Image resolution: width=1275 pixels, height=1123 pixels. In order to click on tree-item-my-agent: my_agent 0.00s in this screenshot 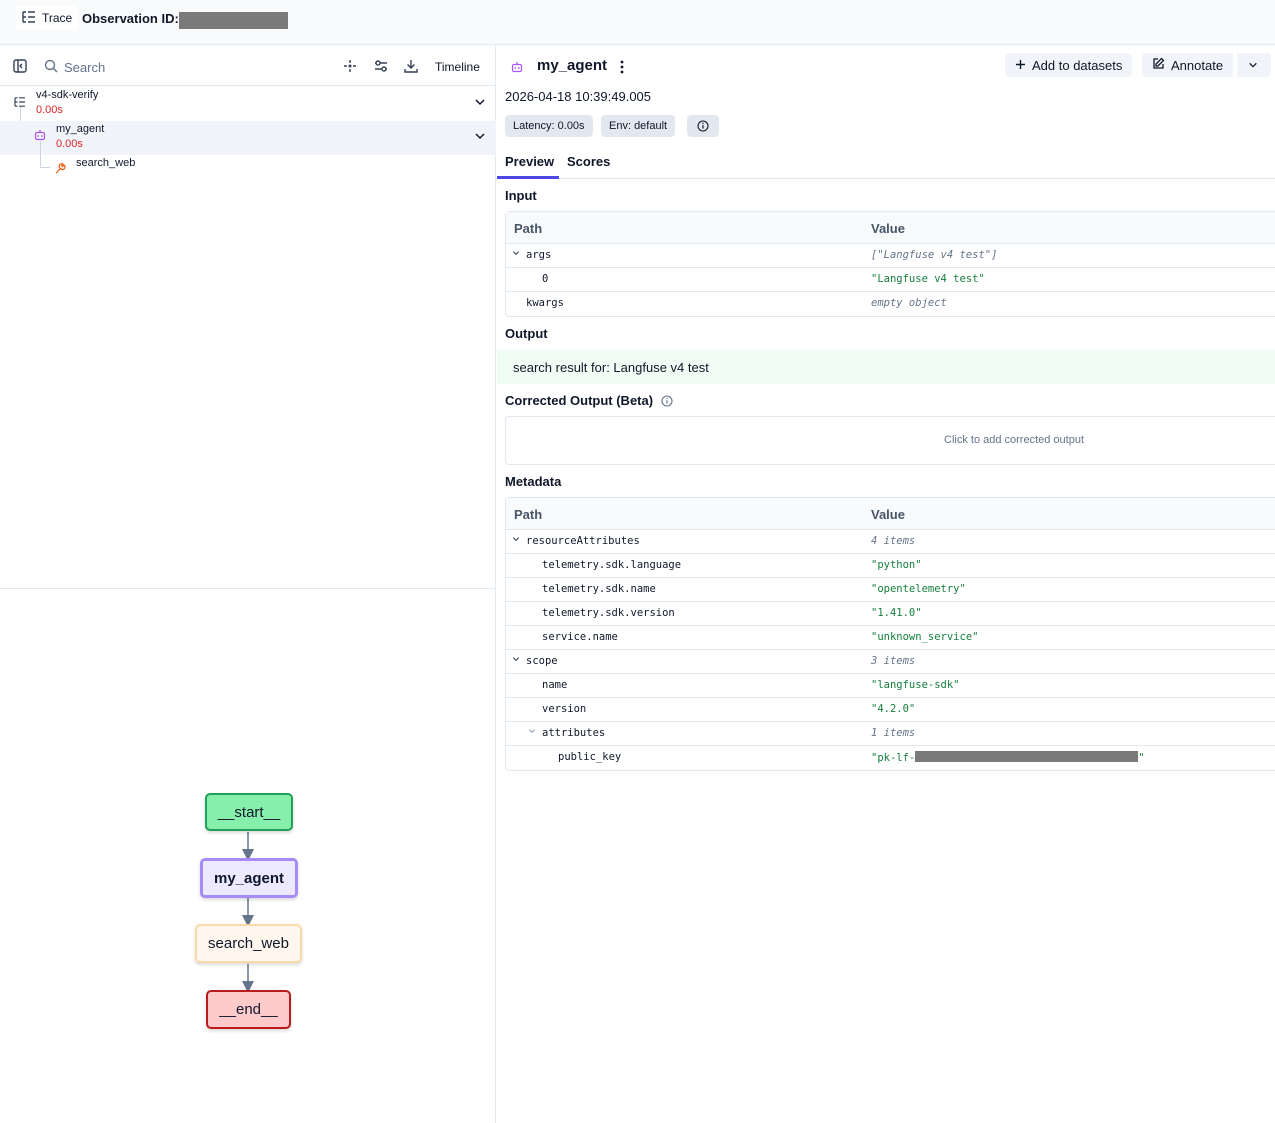, I will do `click(248, 138)`.